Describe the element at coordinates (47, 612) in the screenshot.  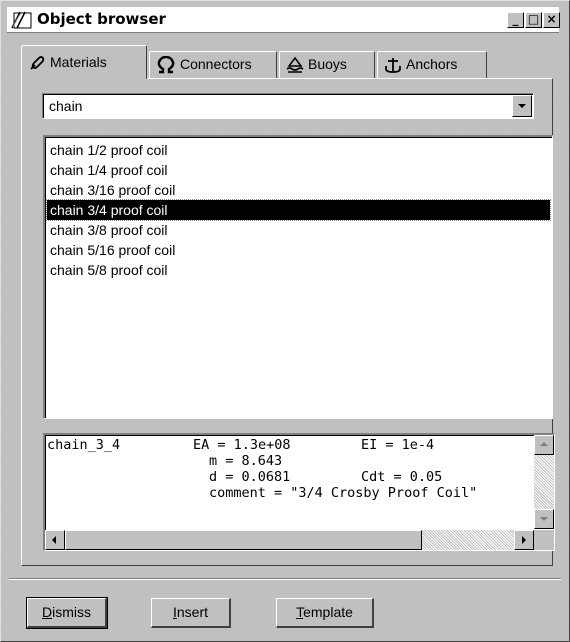
I see `accelerator-key: D` at that location.